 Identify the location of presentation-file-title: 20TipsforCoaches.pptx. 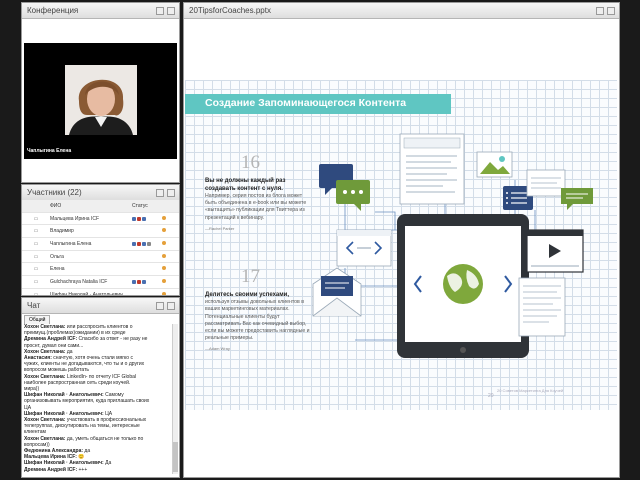
(230, 10).